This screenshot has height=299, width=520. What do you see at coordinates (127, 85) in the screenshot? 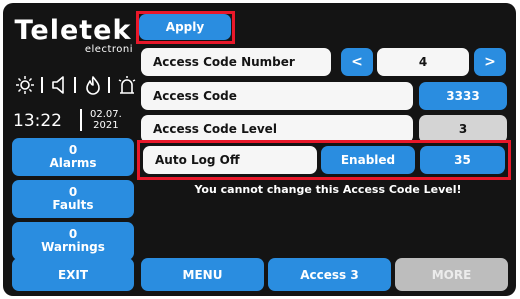
I see `siren-icon` at bounding box center [127, 85].